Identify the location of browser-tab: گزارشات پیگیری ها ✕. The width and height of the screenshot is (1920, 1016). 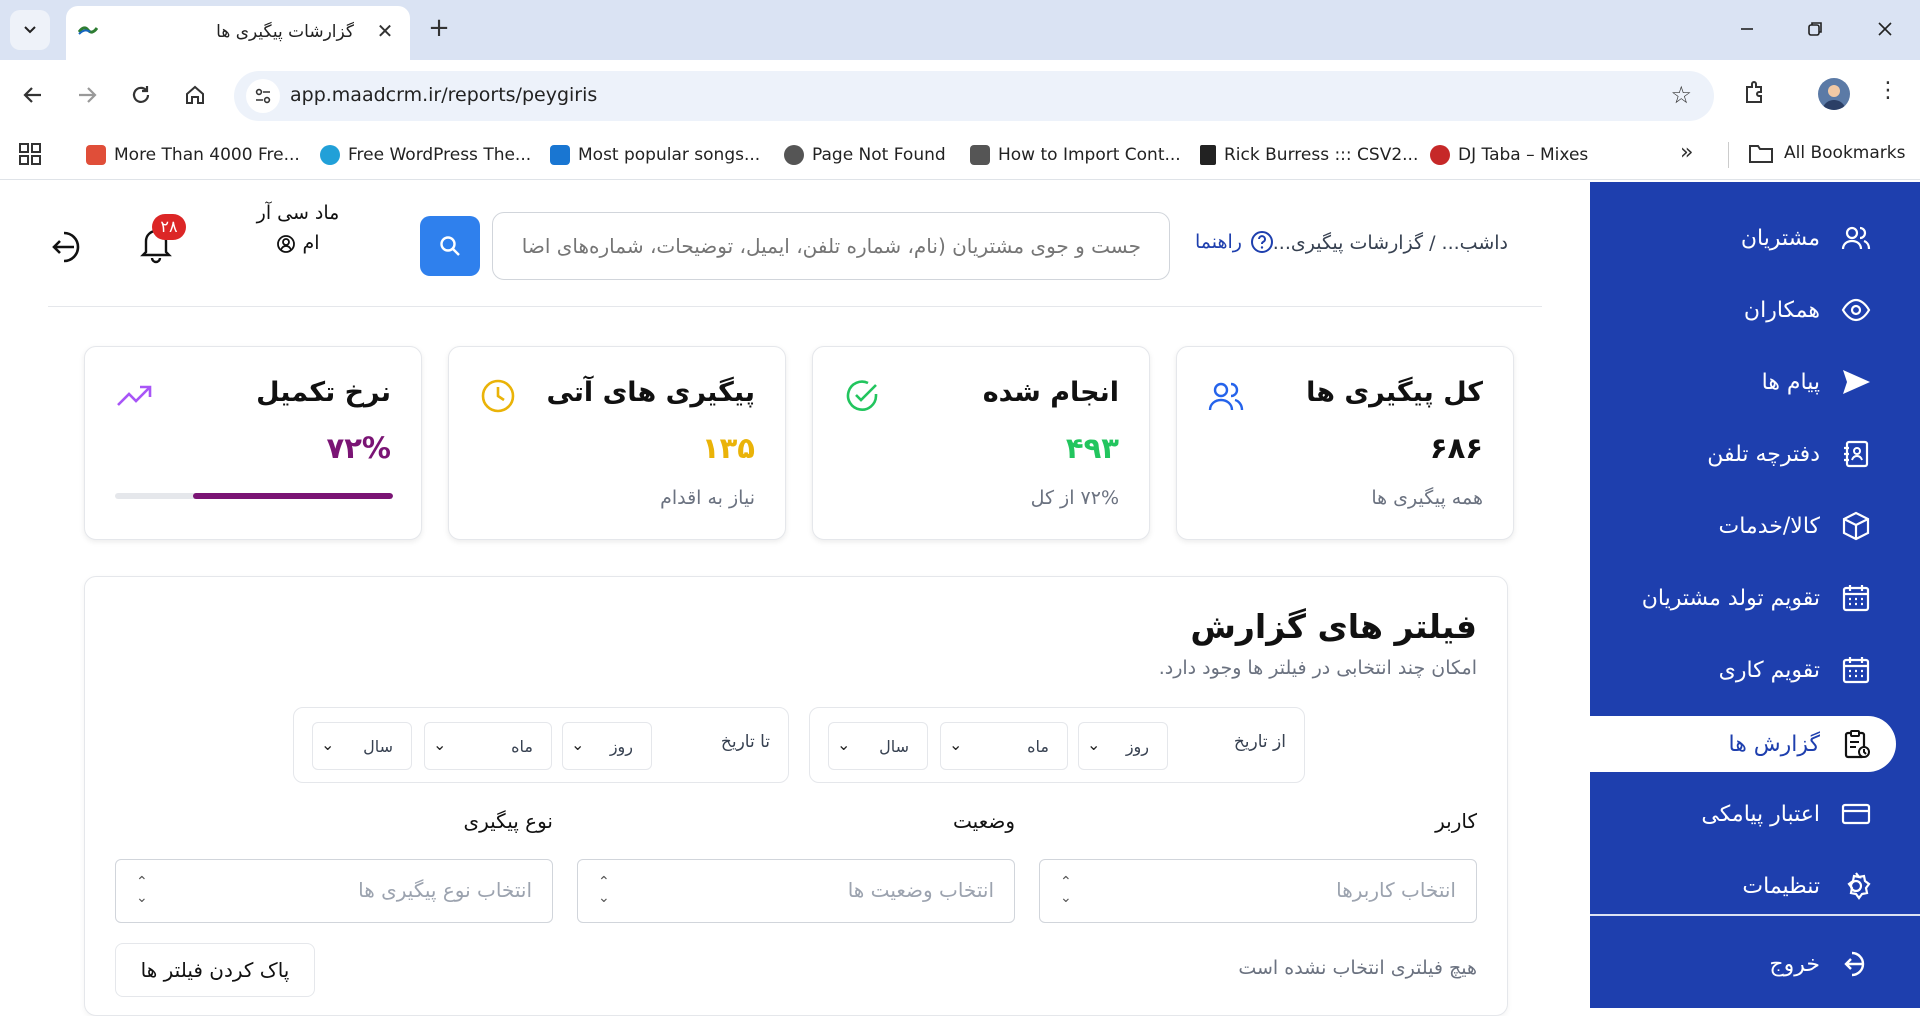
(238, 33).